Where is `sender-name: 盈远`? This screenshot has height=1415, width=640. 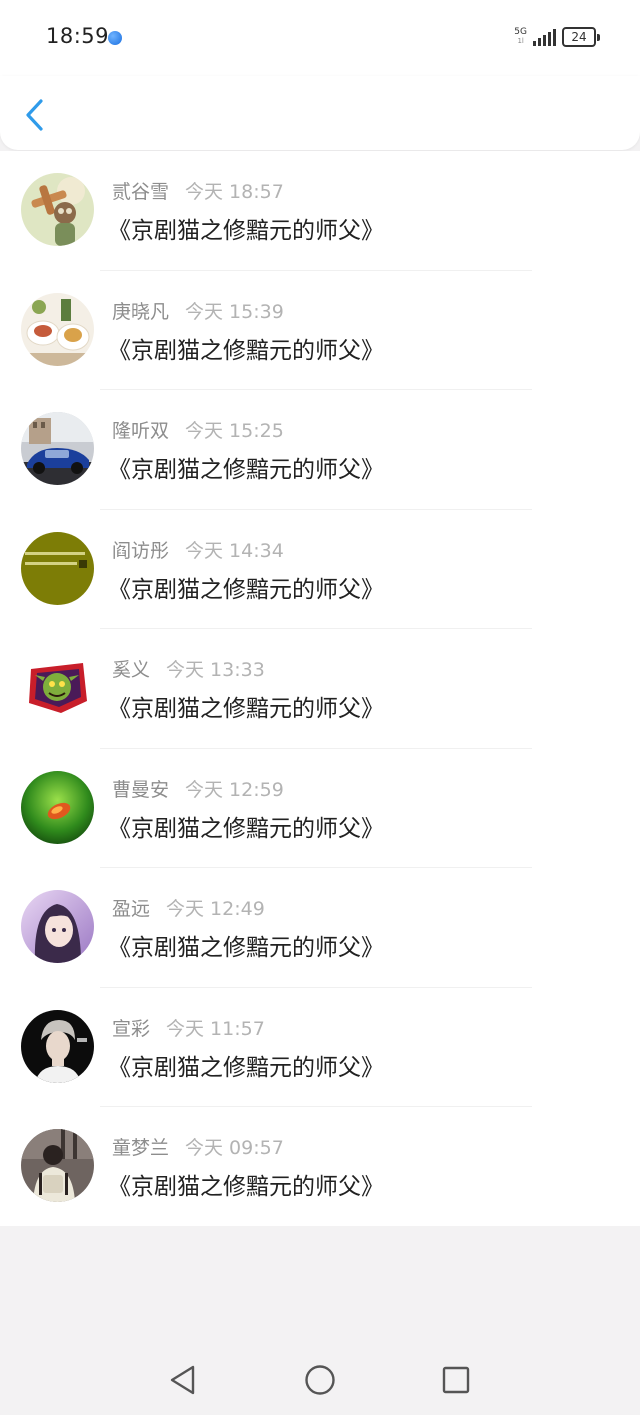
sender-name: 盈远 is located at coordinates (131, 909).